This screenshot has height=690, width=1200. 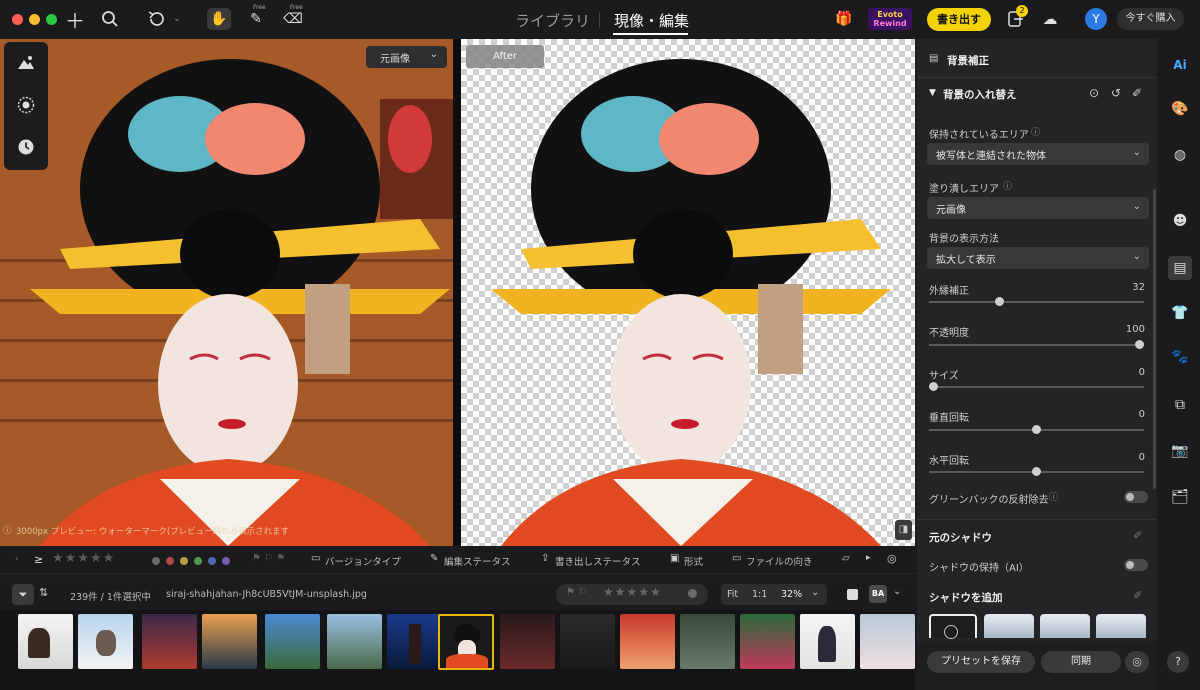 I want to click on camera-icon: 📷, so click(x=1180, y=451).